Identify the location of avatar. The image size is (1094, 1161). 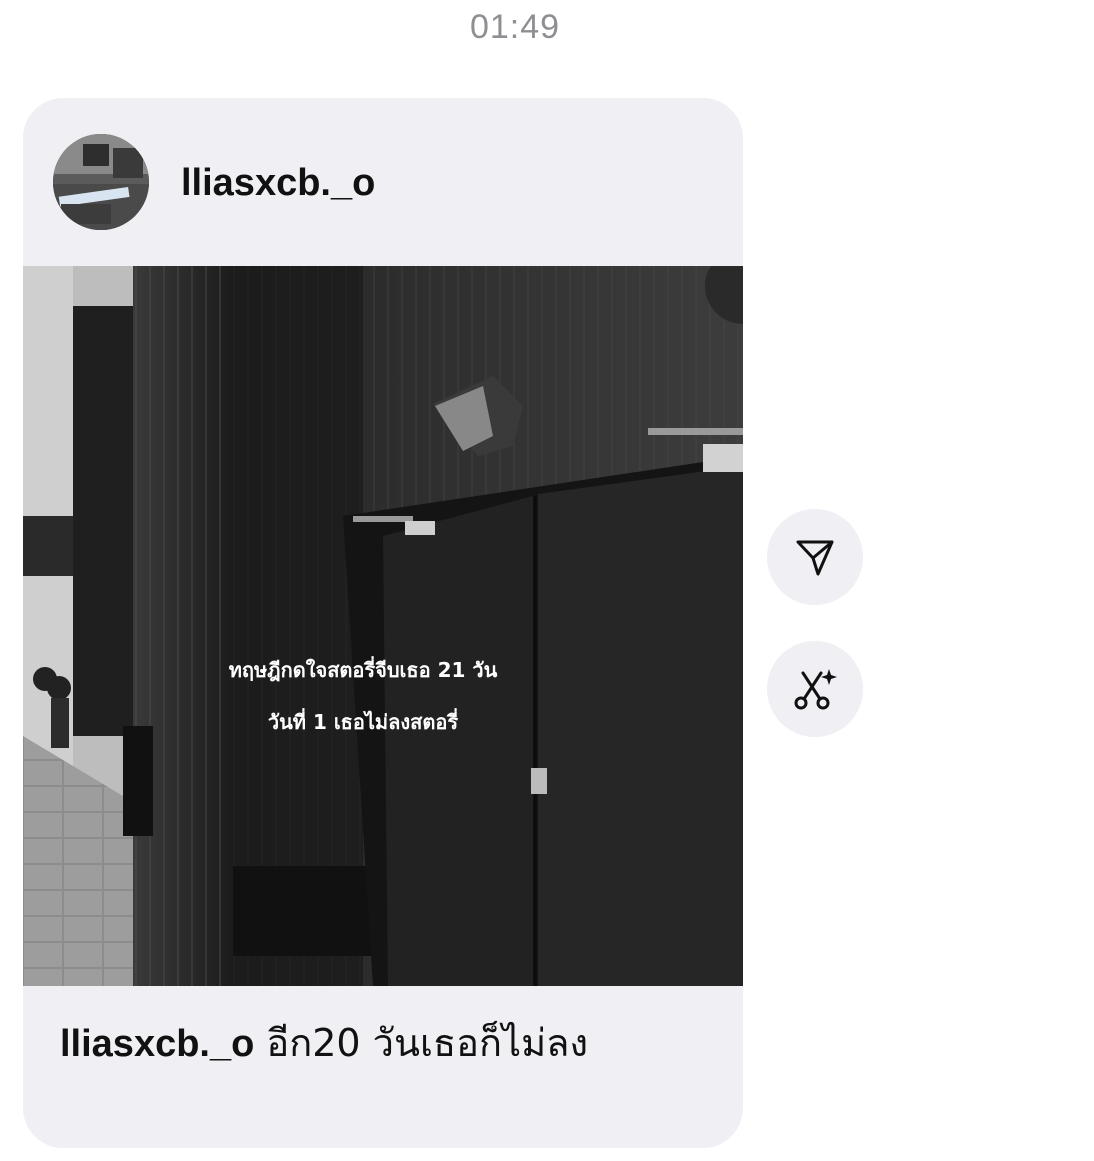
(101, 182).